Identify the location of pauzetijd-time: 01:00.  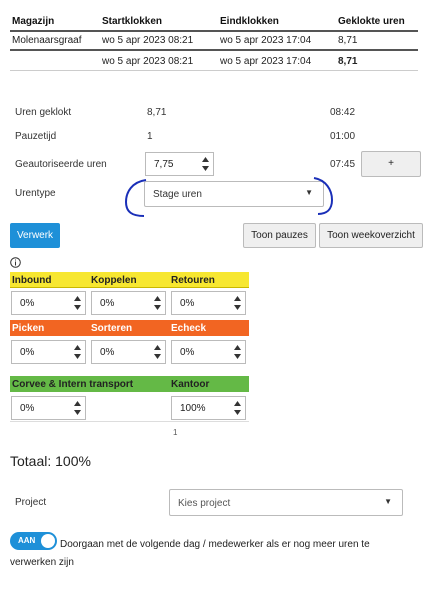
(343, 136).